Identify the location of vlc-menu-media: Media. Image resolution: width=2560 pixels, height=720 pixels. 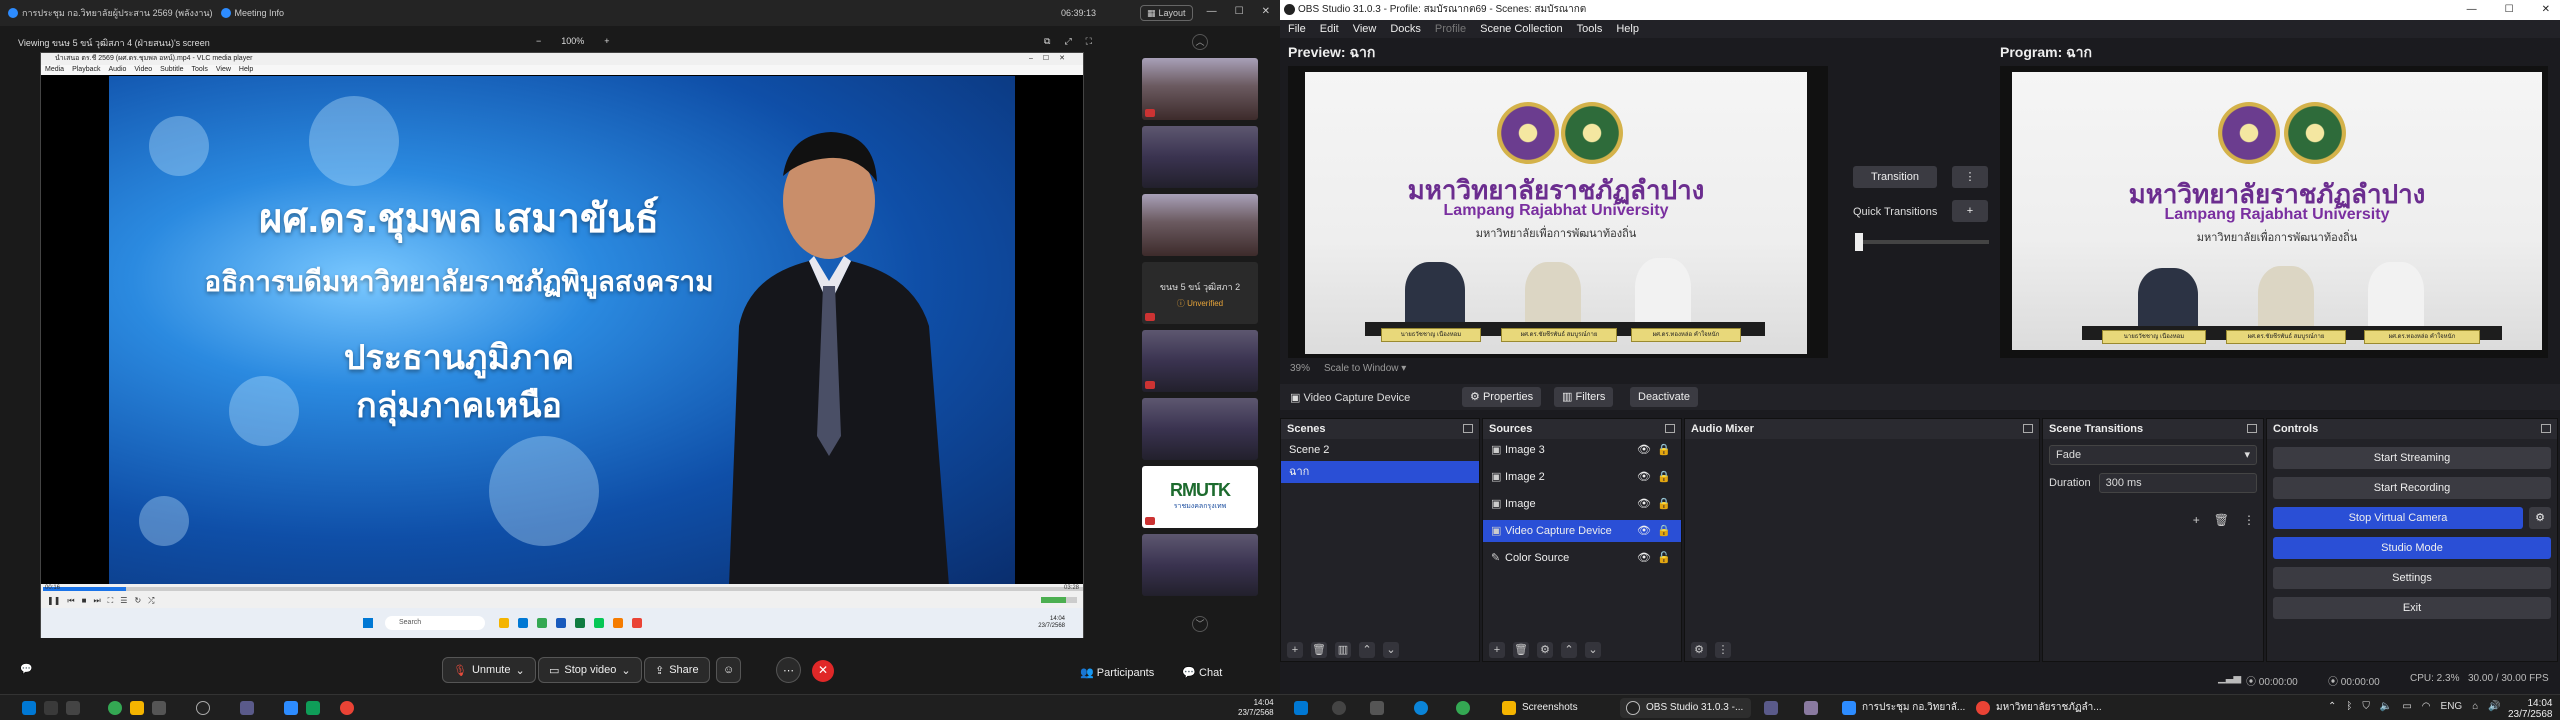
(54, 70).